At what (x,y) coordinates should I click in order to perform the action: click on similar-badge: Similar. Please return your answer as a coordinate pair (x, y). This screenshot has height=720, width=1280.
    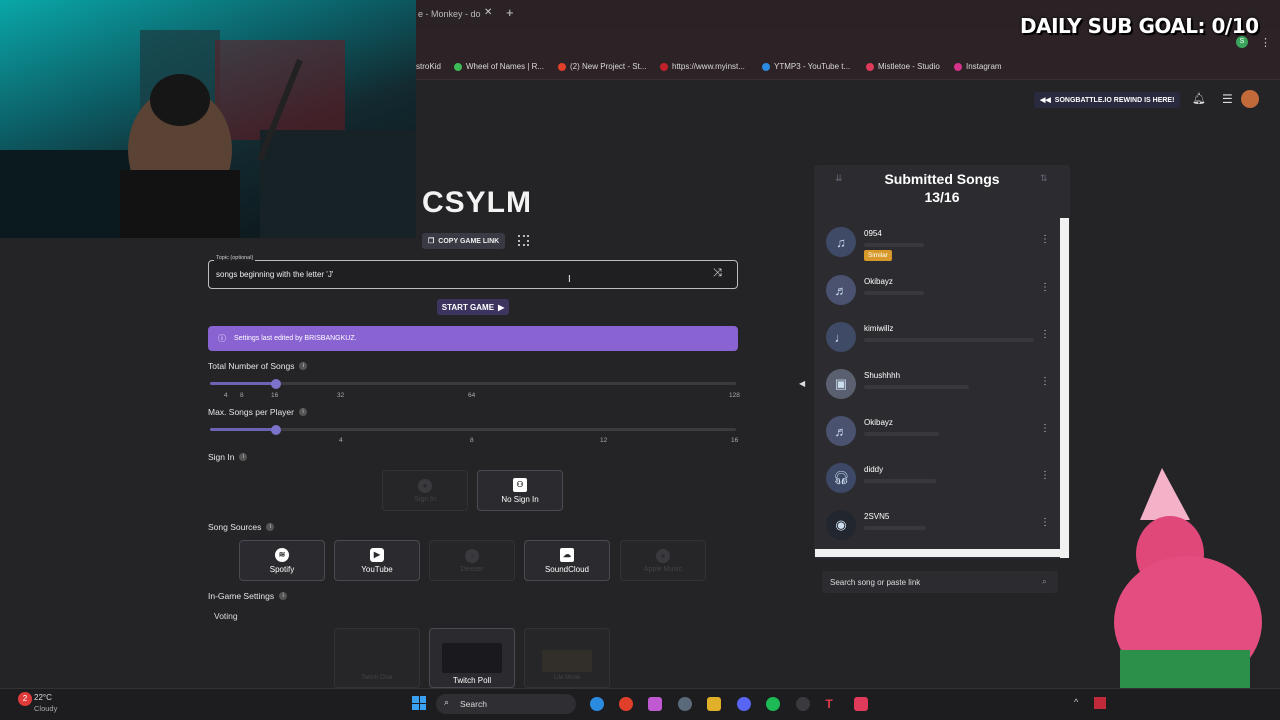
    Looking at the image, I should click on (878, 255).